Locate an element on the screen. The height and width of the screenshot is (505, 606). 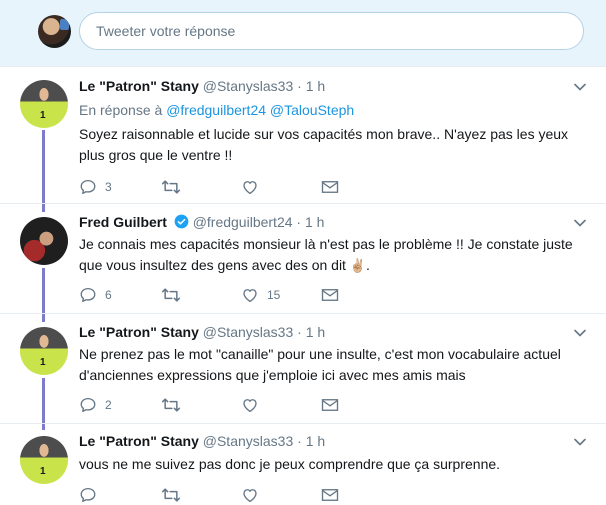
reply-button: 2 is located at coordinates (95, 405).